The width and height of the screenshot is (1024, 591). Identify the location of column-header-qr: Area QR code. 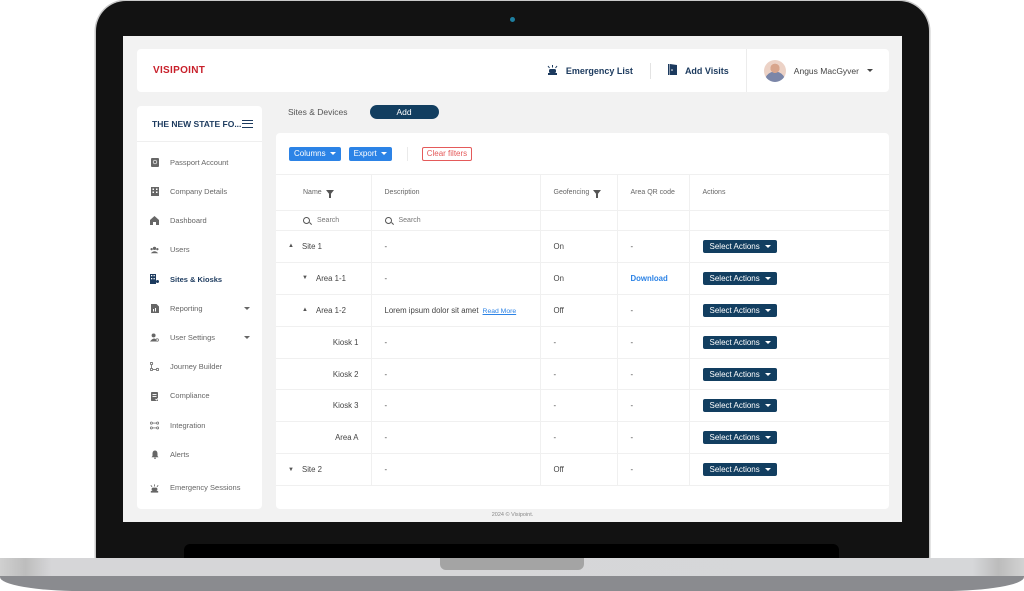
(653, 192).